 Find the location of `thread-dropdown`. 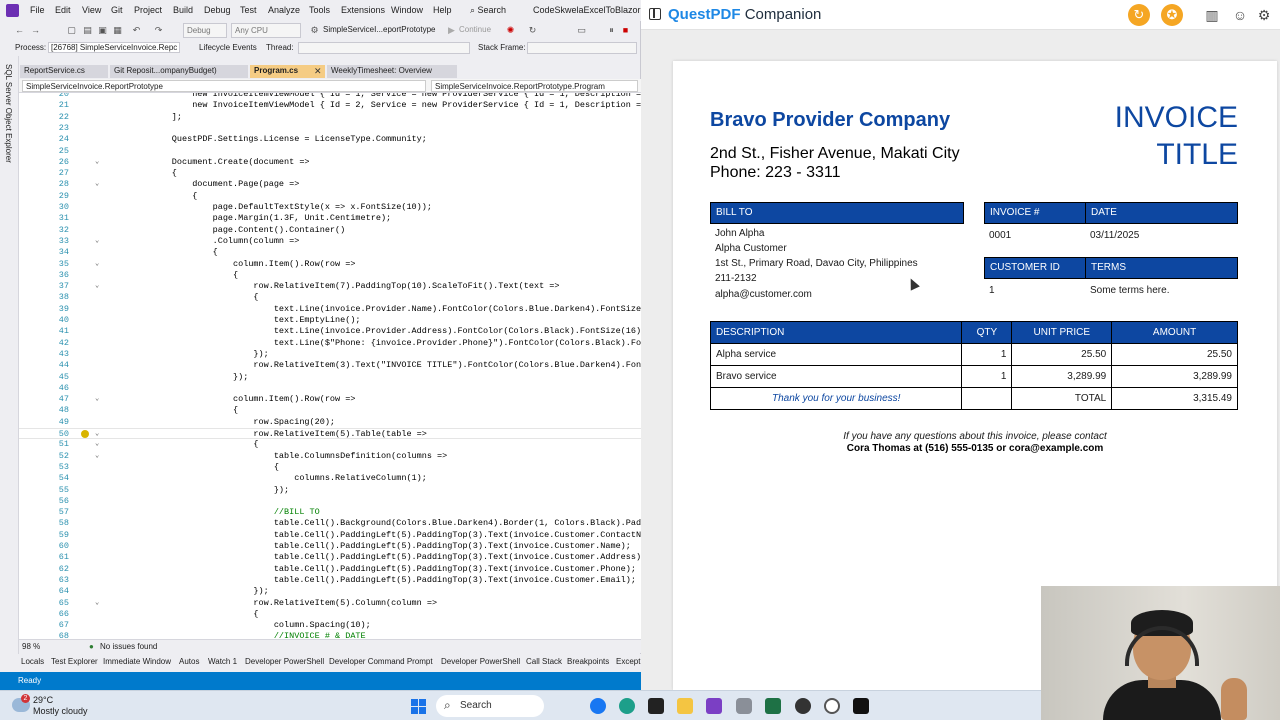

thread-dropdown is located at coordinates (384, 48).